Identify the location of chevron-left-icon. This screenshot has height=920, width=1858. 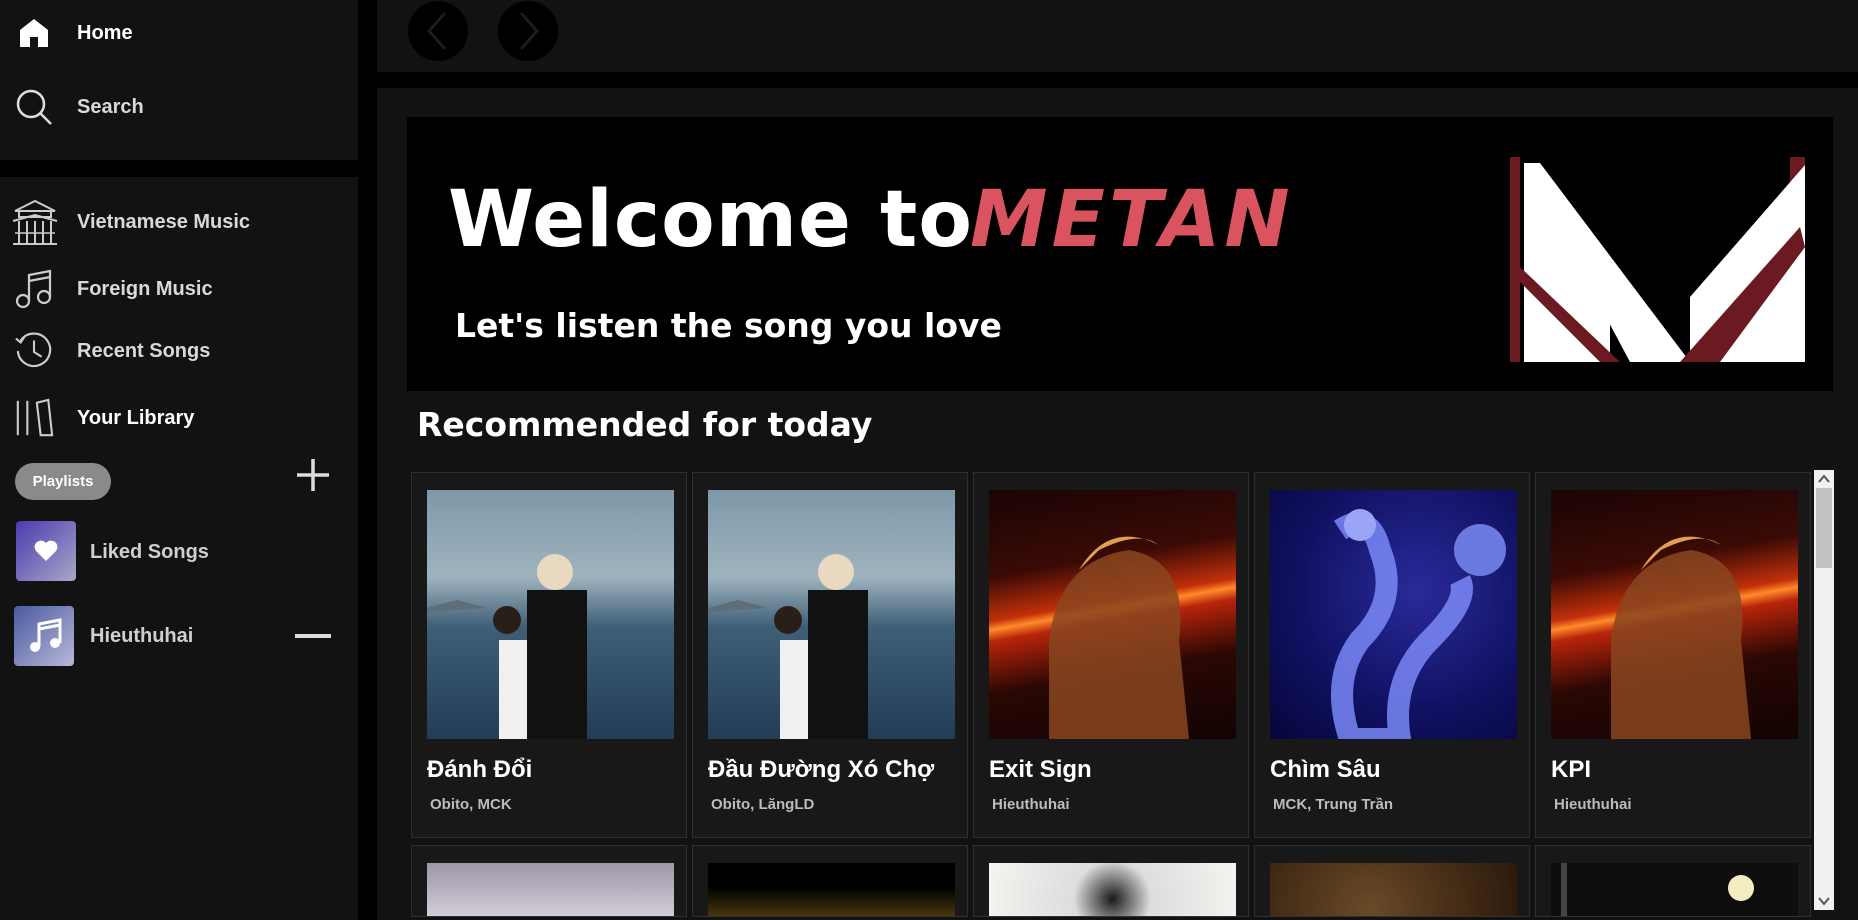
(436, 31).